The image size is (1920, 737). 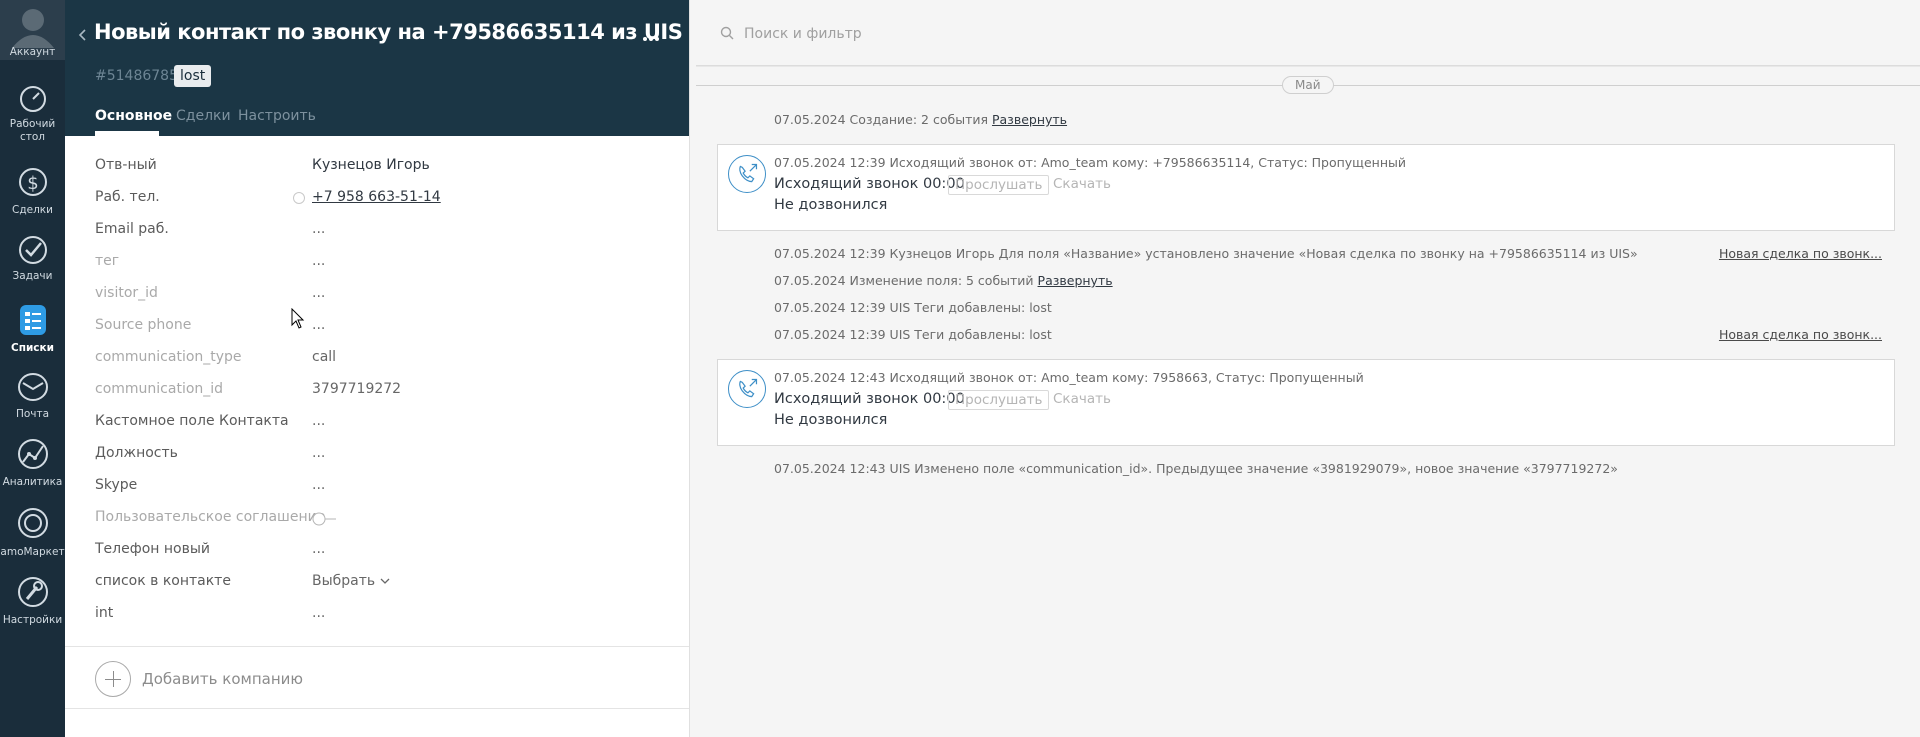 I want to click on month-label: Май, so click(x=1308, y=85).